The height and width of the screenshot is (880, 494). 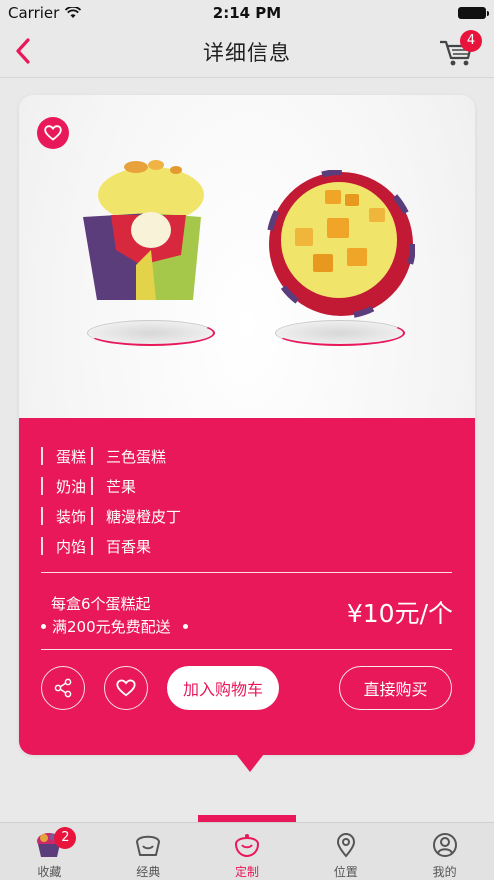 I want to click on tab-favorites: 2 收藏, so click(x=49, y=851).